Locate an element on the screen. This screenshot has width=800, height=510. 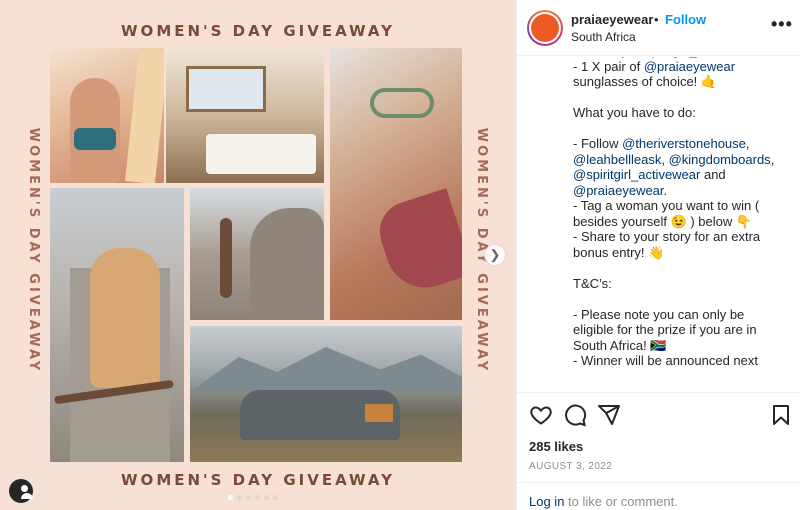
carousel-indicator is located at coordinates (253, 497).